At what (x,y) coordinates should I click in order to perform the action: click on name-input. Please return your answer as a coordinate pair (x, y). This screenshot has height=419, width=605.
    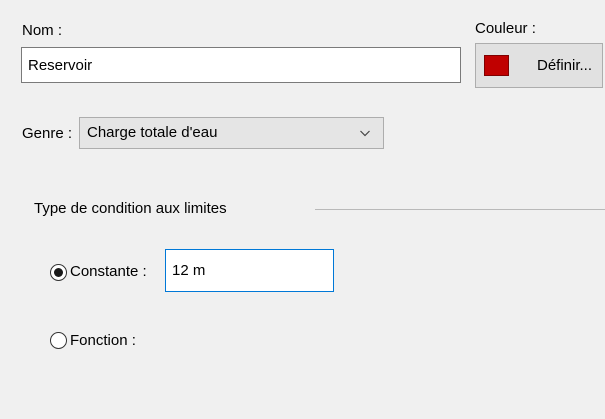
    Looking at the image, I should click on (241, 65).